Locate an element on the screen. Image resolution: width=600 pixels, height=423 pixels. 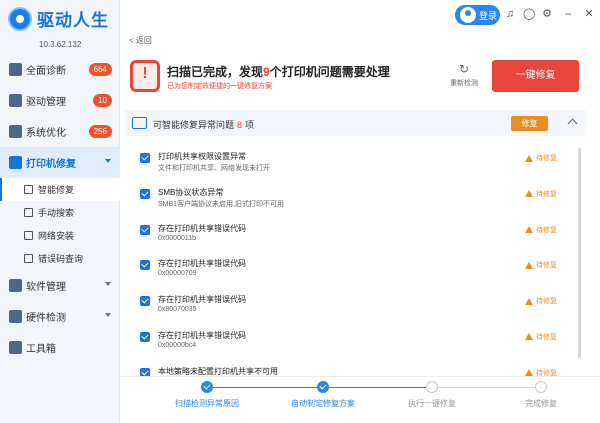
sidebar-item-printer-repair: 打印机修复 is located at coordinates (60, 162).